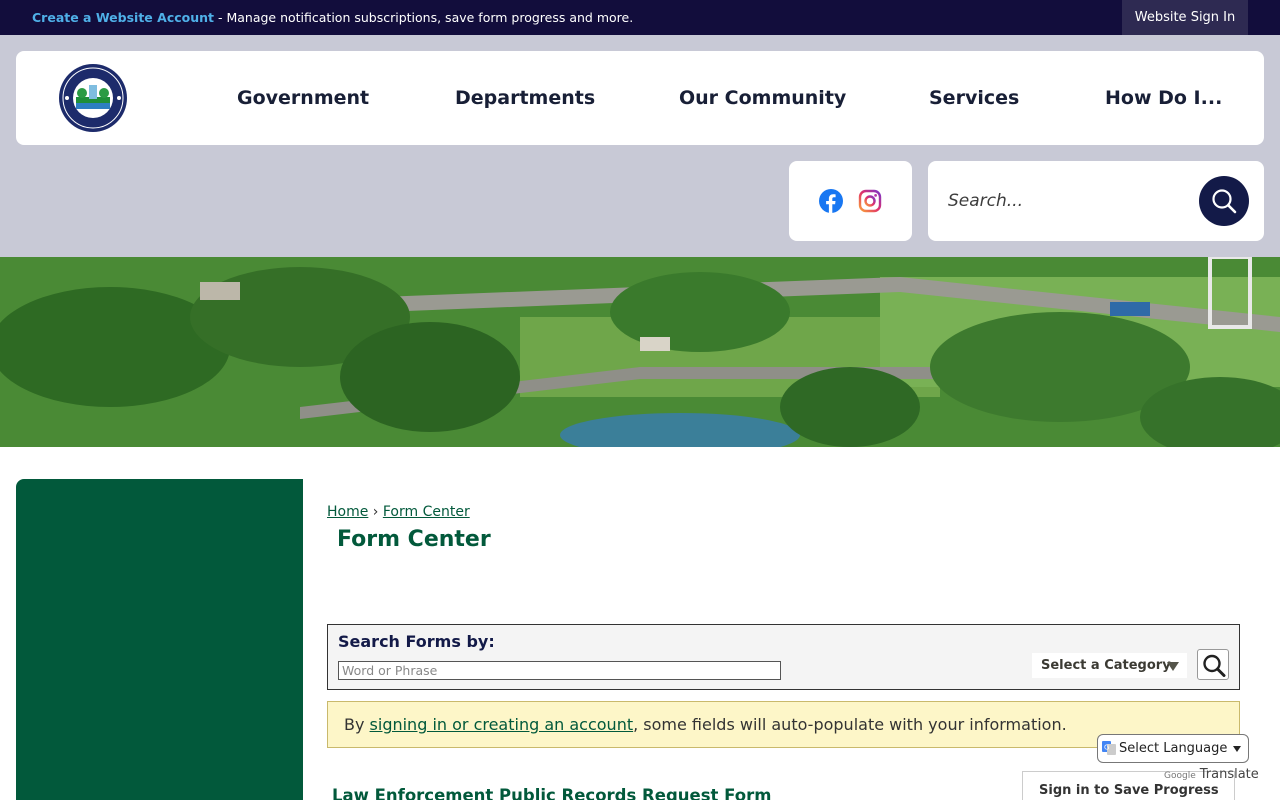 The width and height of the screenshot is (1280, 800). I want to click on nav-services: Services, so click(974, 98).